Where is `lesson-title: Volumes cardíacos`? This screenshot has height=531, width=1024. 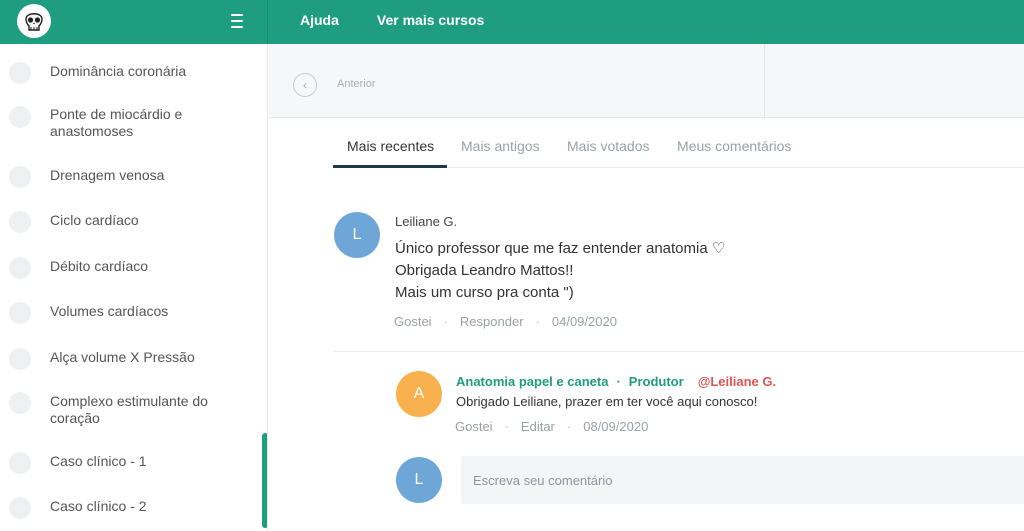 lesson-title: Volumes cardíacos is located at coordinates (109, 311).